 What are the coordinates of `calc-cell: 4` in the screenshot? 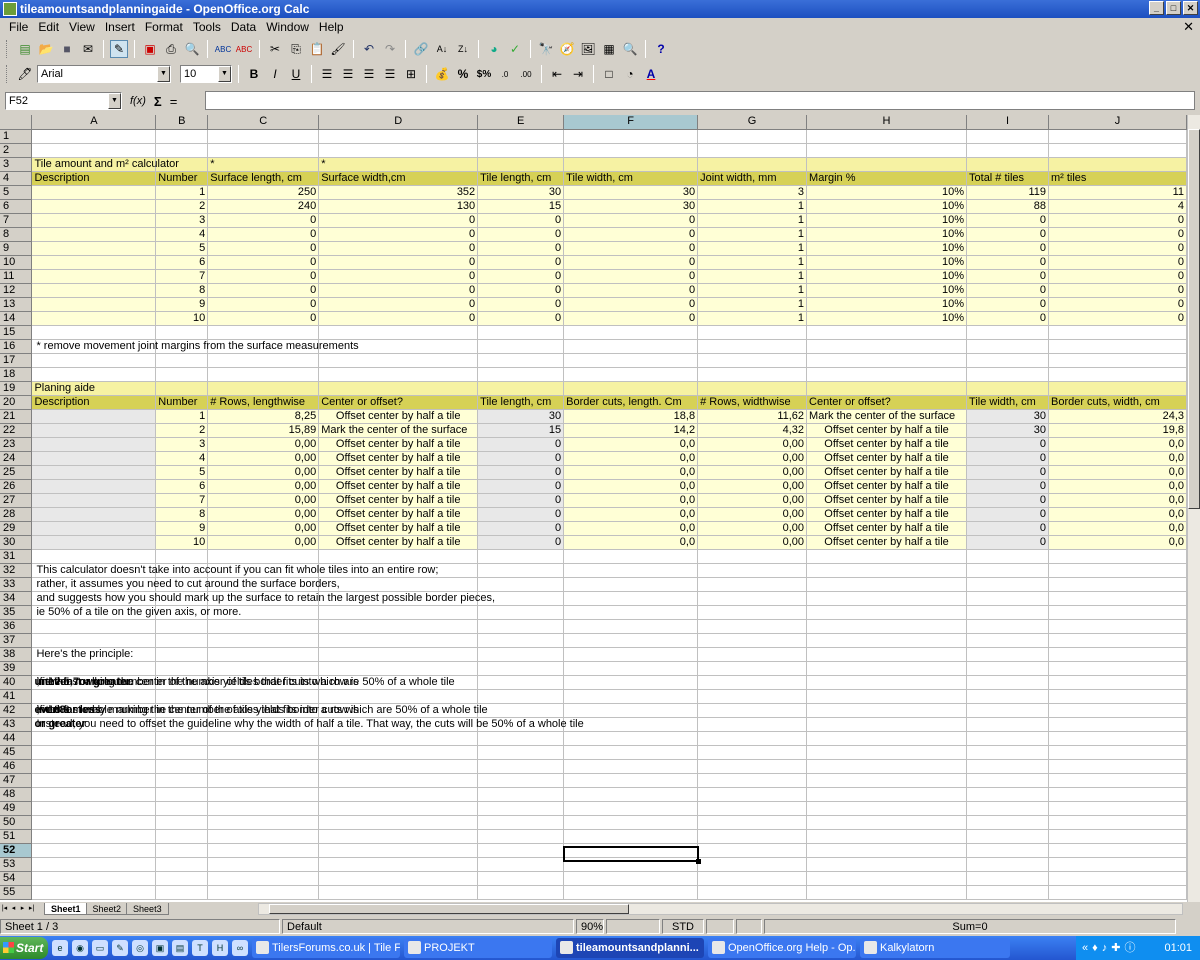 It's located at (182, 234).